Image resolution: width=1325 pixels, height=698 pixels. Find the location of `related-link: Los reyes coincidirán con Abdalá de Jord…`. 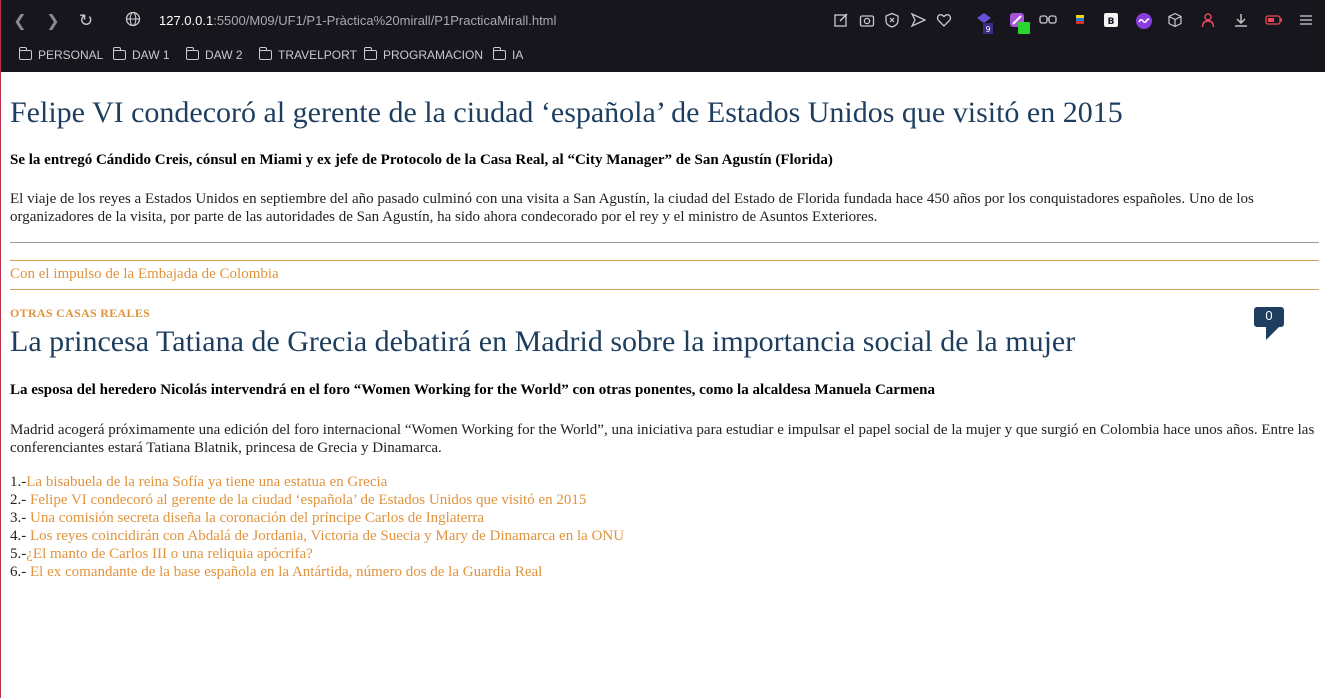

related-link: Los reyes coincidirán con Abdalá de Jord… is located at coordinates (327, 536).